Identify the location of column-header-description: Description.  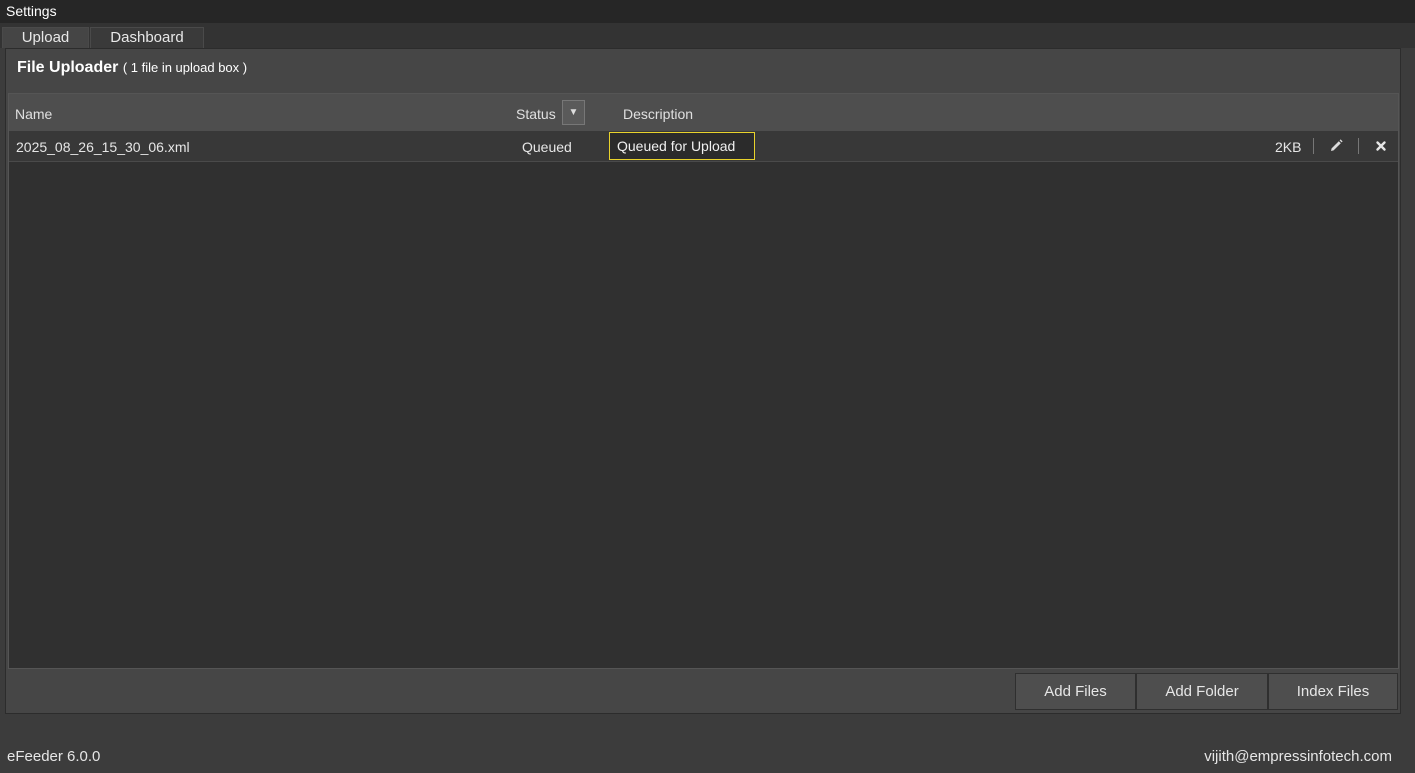
(658, 114).